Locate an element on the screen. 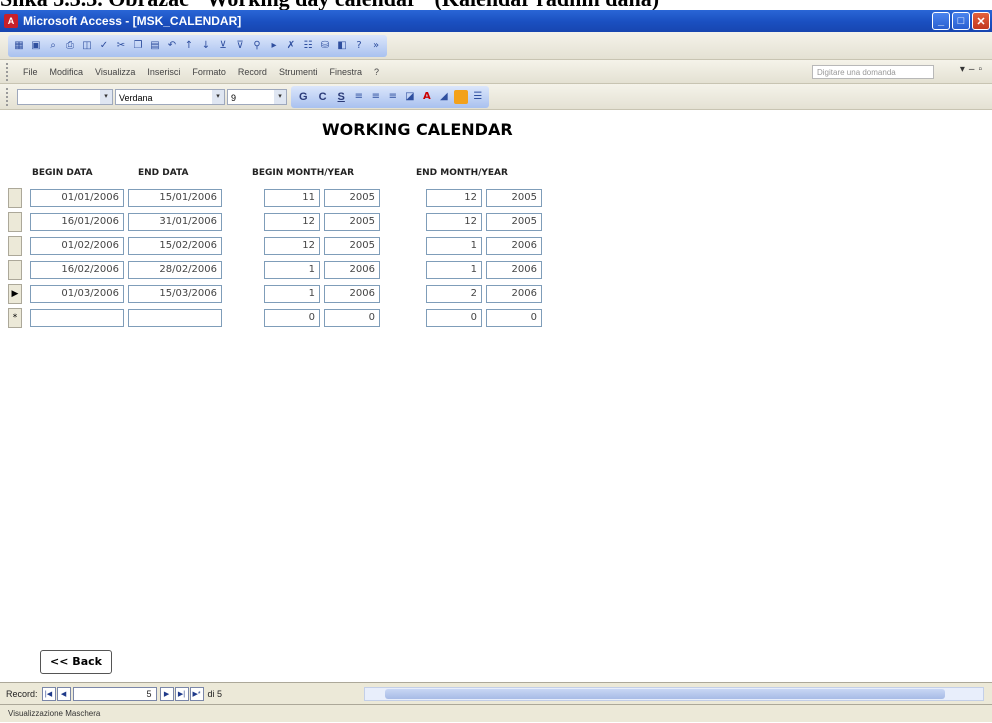 Image resolution: width=992 pixels, height=723 pixels. menu-visualizza: Visualizza is located at coordinates (115, 72).